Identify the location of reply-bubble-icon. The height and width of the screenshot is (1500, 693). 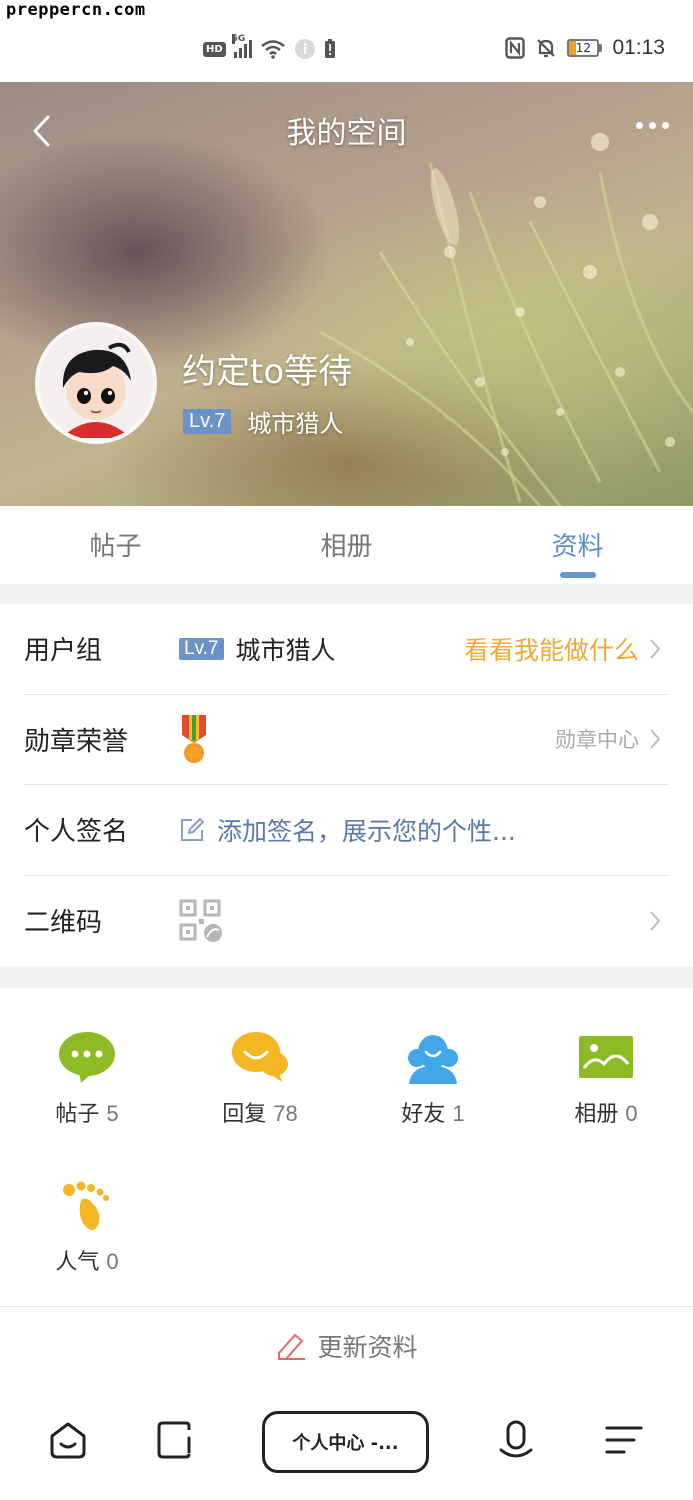
(260, 1057).